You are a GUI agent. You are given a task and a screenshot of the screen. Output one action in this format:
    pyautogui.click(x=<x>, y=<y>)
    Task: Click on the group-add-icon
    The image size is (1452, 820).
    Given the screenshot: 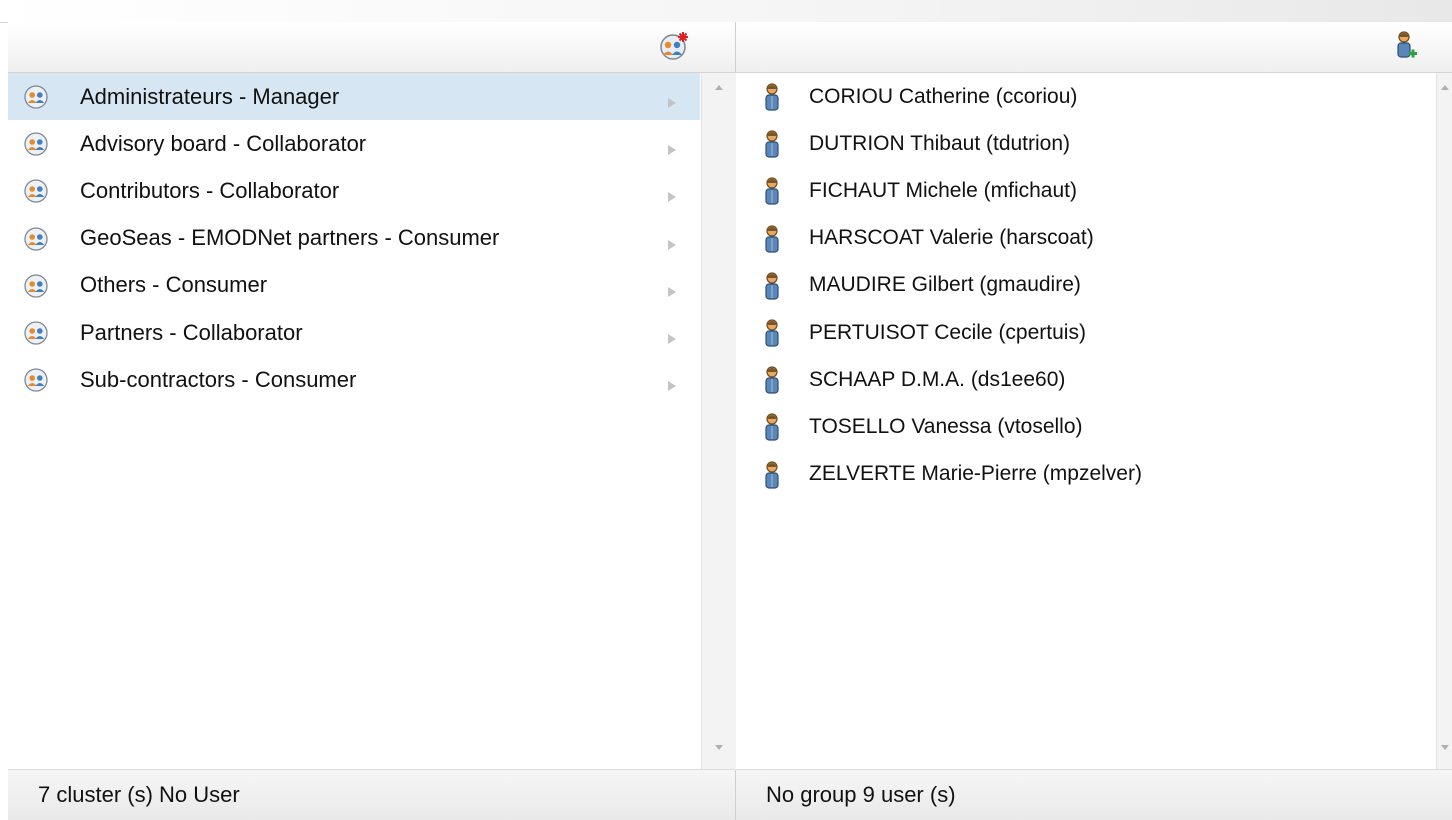 What is the action you would take?
    pyautogui.click(x=674, y=46)
    